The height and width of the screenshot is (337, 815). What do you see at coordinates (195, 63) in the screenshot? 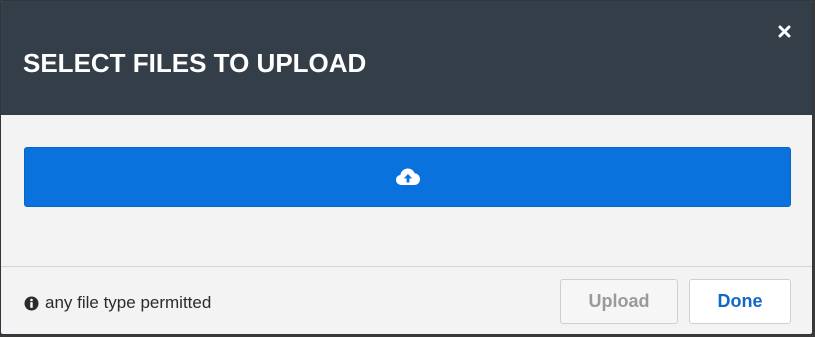
I see `dialog-title: SELECT FILES TO UPLOAD` at bounding box center [195, 63].